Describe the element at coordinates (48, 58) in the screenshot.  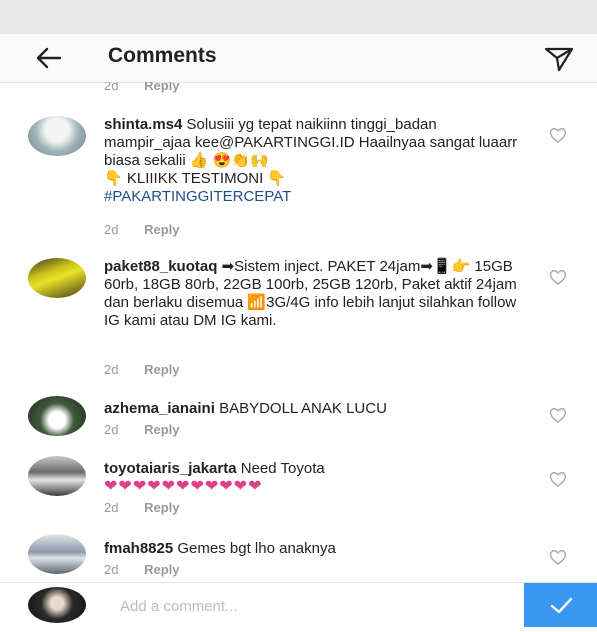
I see `arrow-left-icon` at that location.